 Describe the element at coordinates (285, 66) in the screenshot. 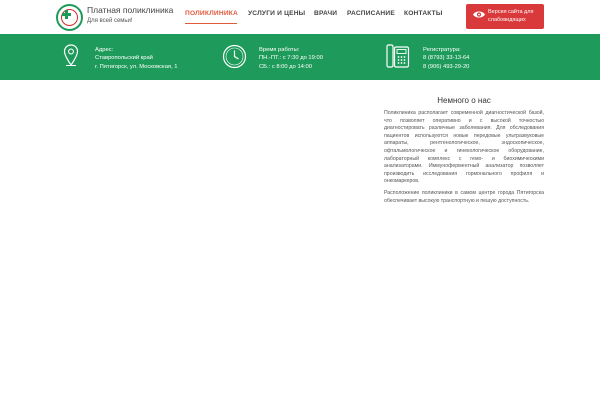

I see `hours-saturday: СБ.: с 8:00 до 14:00` at that location.